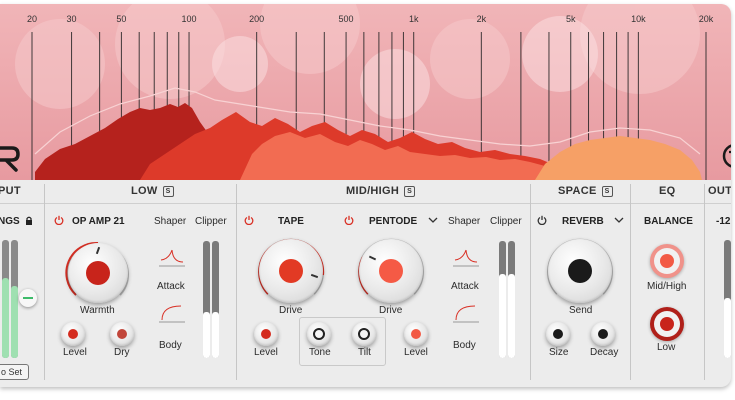  What do you see at coordinates (466, 313) in the screenshot?
I see `pentode-body-shape-icon` at bounding box center [466, 313].